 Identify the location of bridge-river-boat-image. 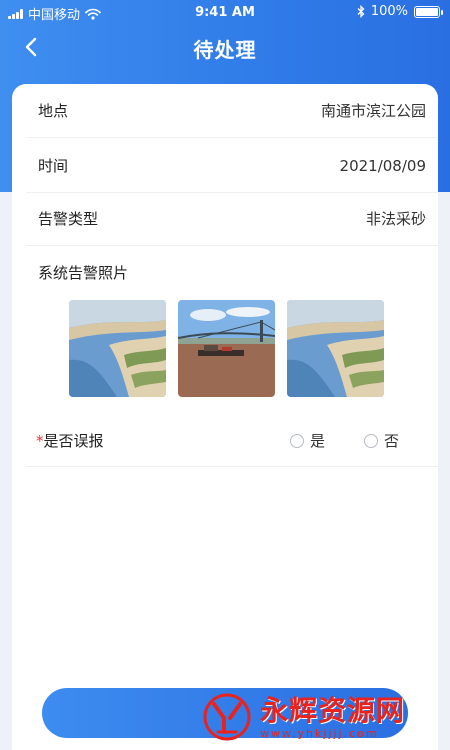
(226, 348).